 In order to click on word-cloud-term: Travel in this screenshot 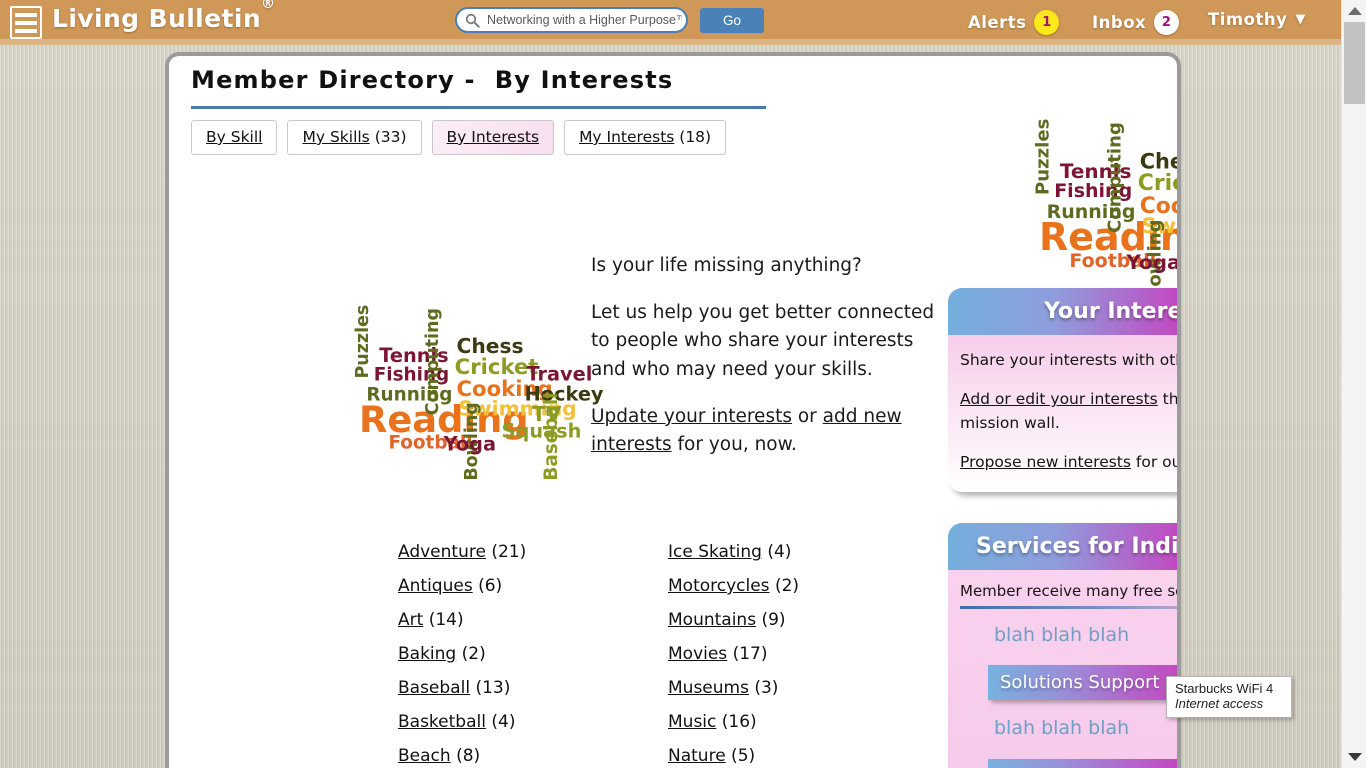, I will do `click(559, 373)`.